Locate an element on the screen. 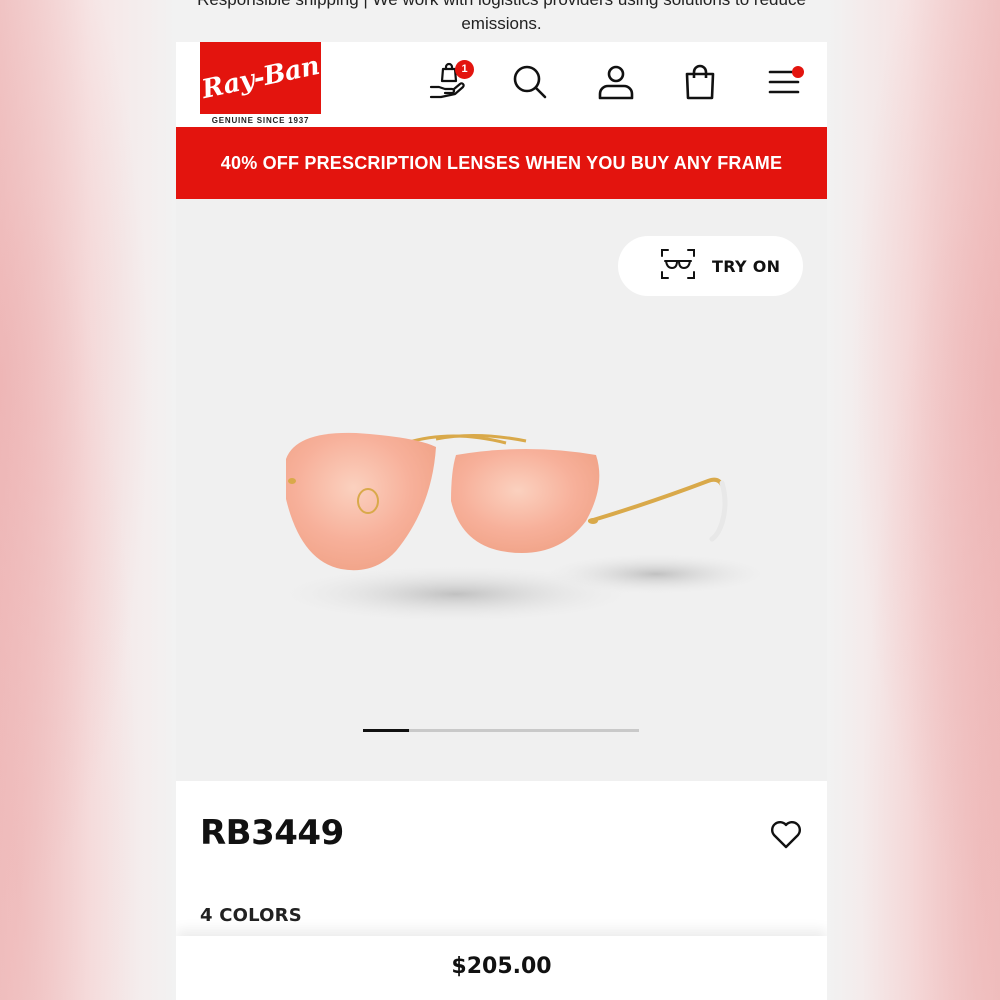  cart-button is located at coordinates (700, 84).